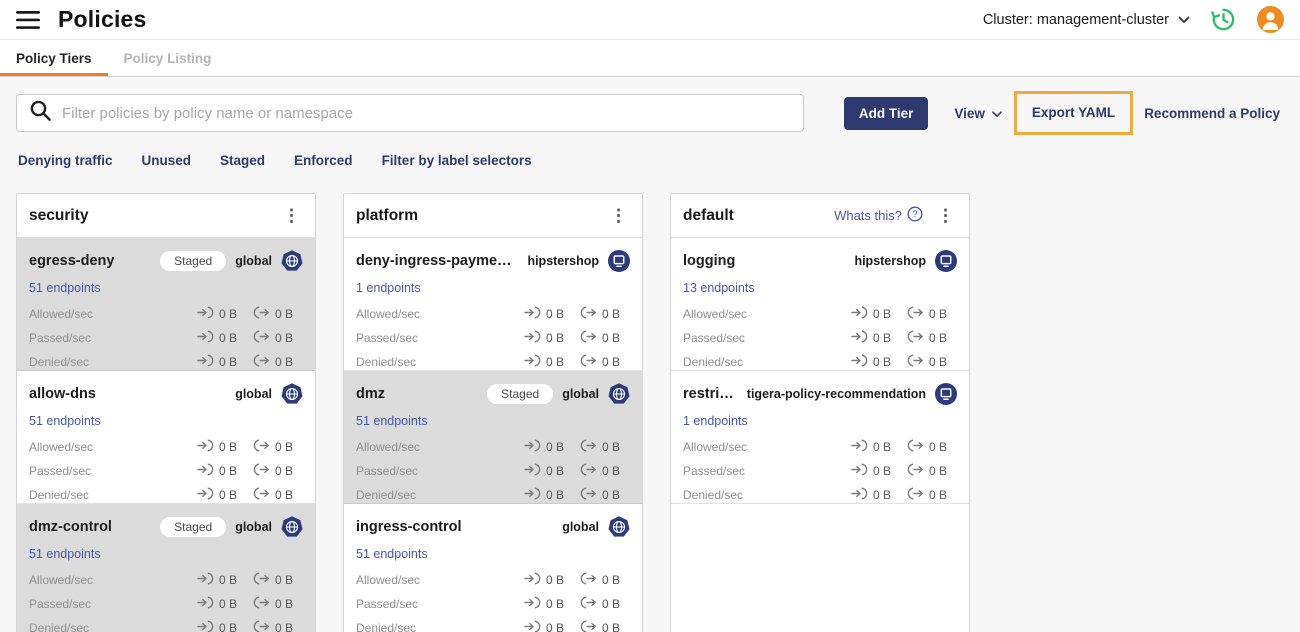 The image size is (1300, 632). I want to click on tabbar: Policy Tiers Policy Listing, so click(650, 58).